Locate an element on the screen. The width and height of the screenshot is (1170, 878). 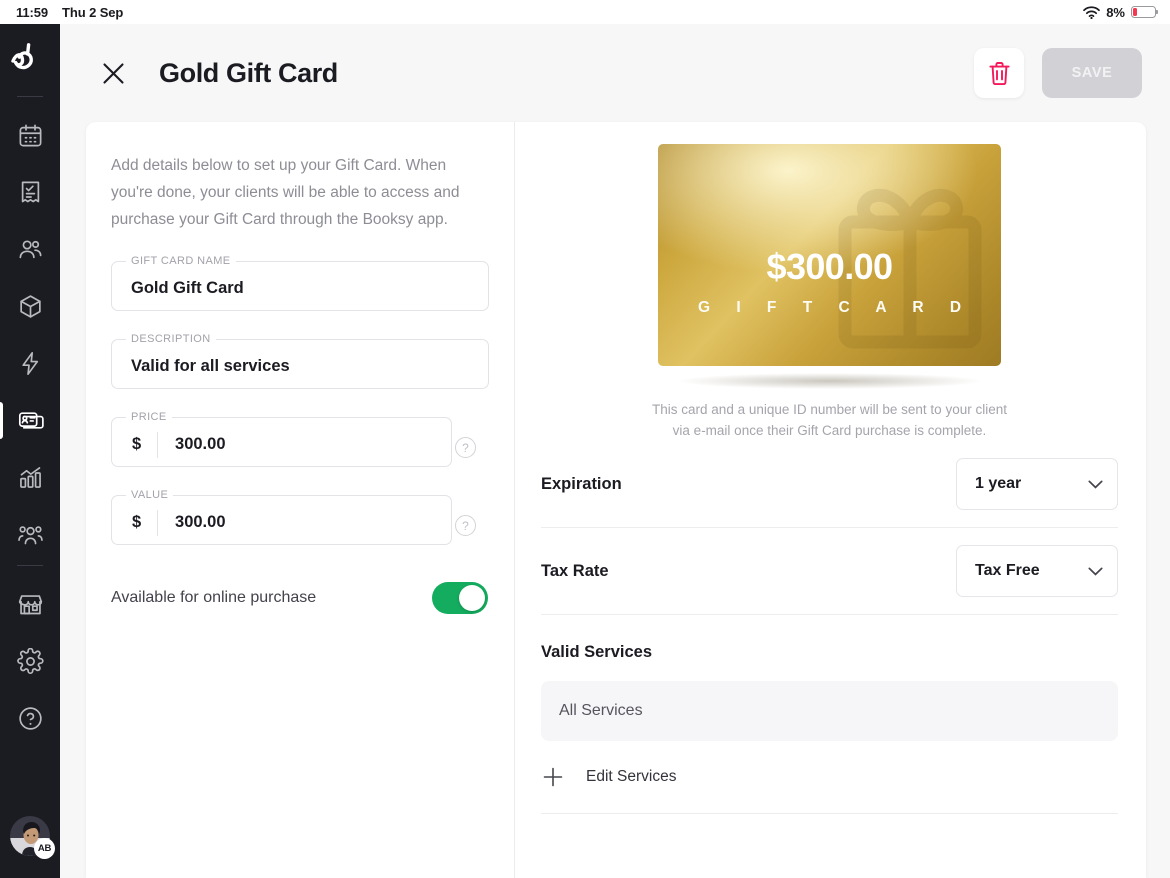
calendar-icon is located at coordinates (30, 135).